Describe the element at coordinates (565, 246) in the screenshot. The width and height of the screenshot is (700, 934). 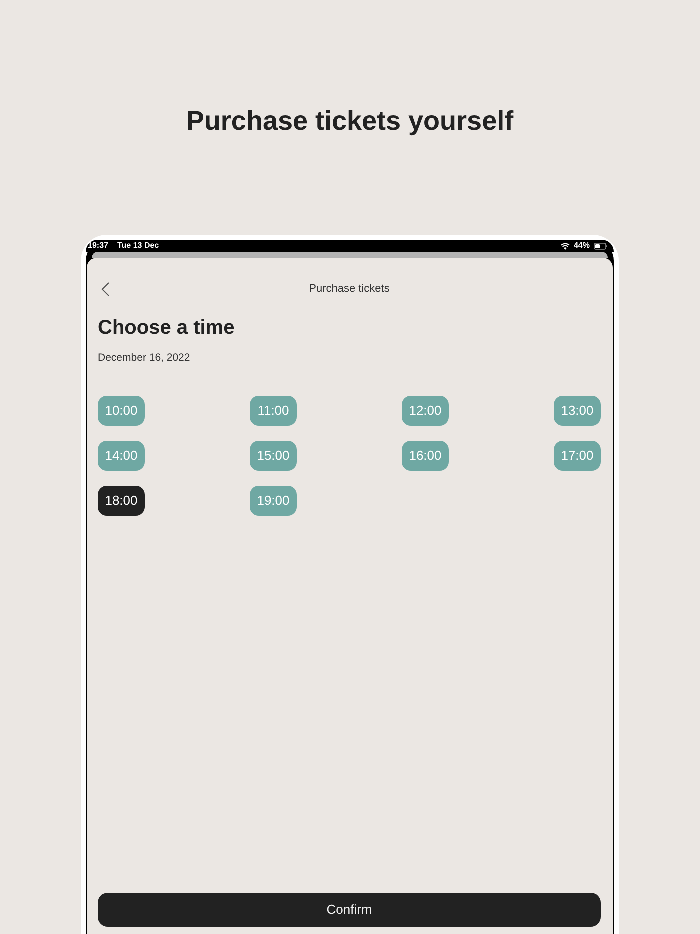
I see `wifi-icon` at that location.